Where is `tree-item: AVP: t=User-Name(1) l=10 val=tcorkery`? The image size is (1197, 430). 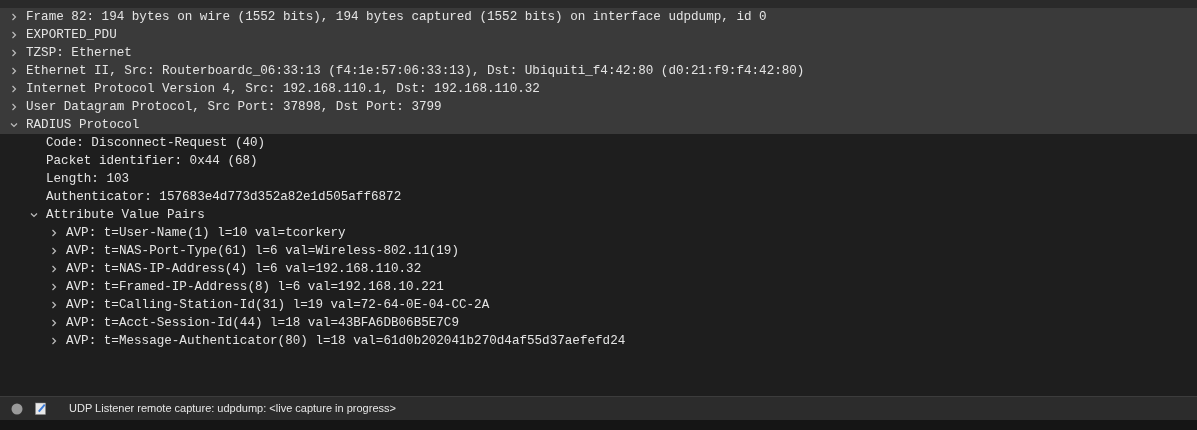
tree-item: AVP: t=User-Name(1) l=10 val=tcorkery is located at coordinates (206, 233).